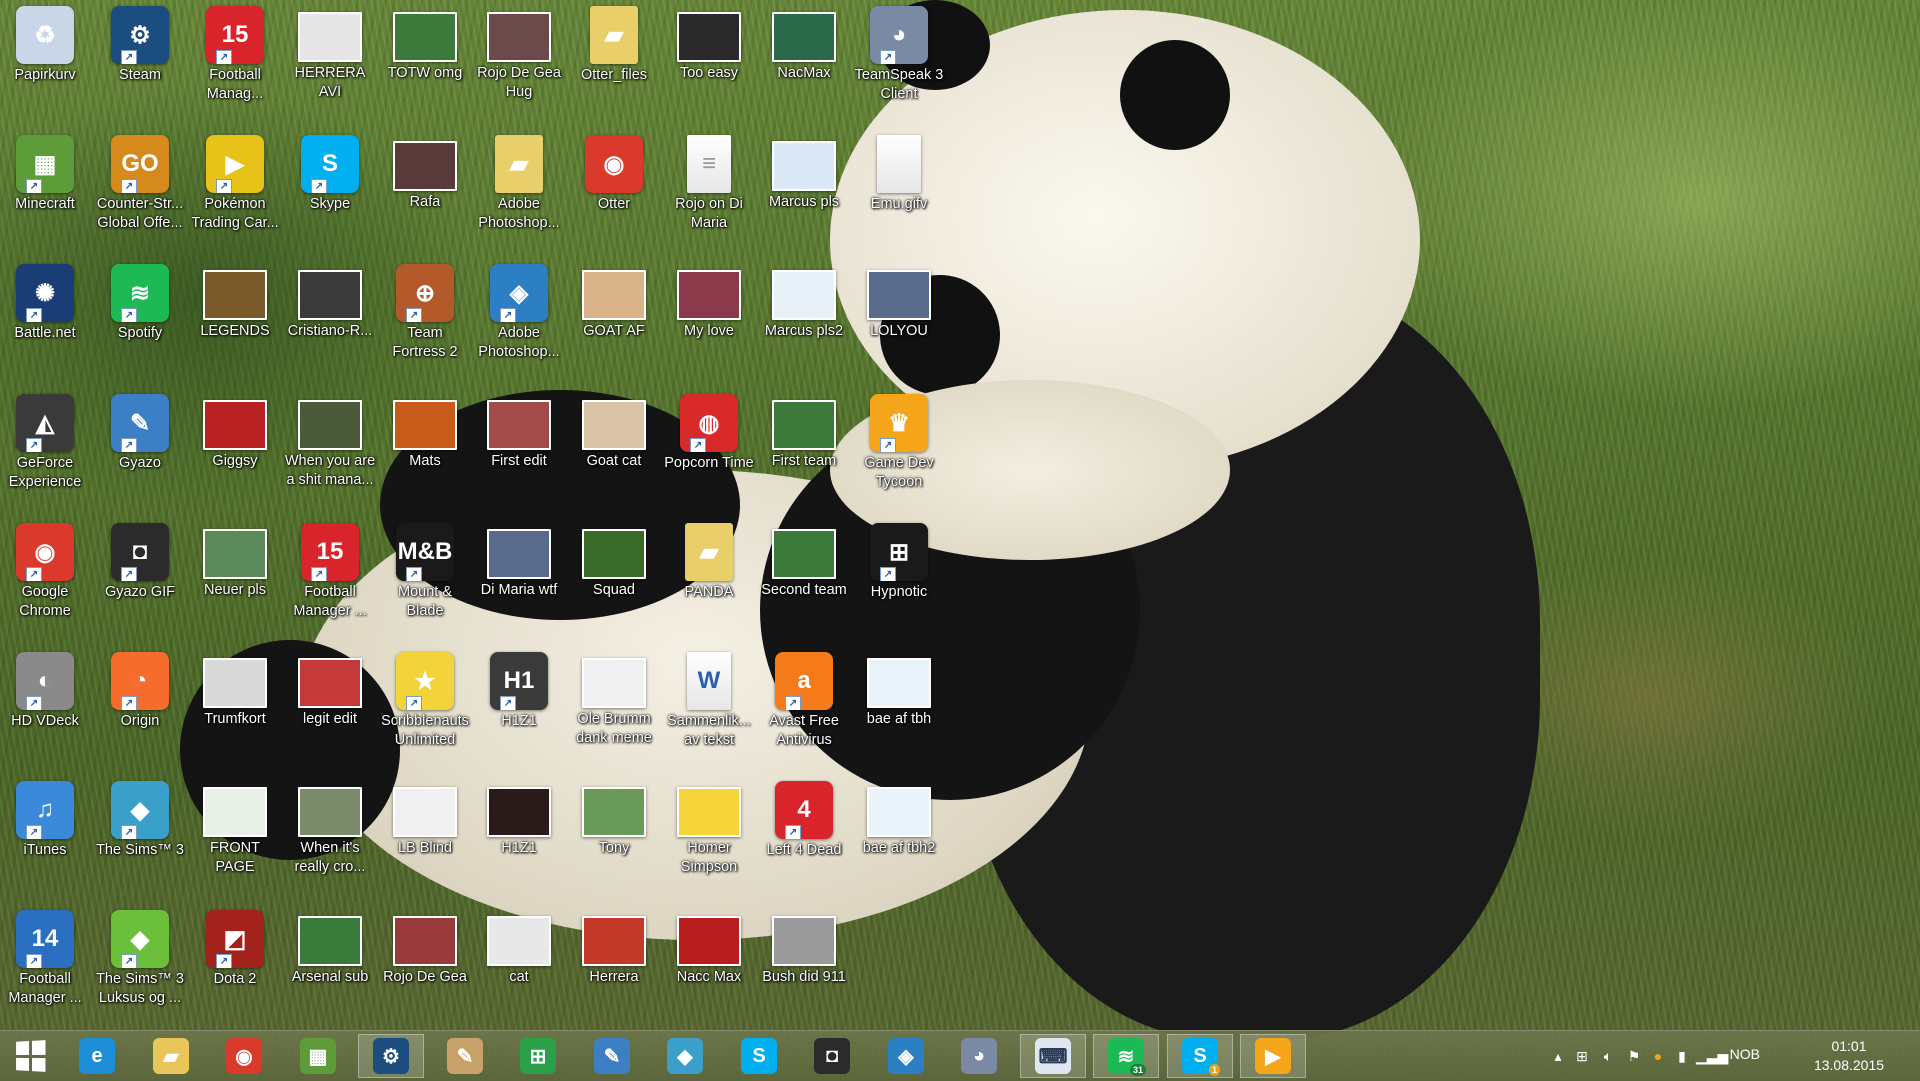 This screenshot has width=1920, height=1081. I want to click on desktop-icon: Emu.gifv, so click(899, 191).